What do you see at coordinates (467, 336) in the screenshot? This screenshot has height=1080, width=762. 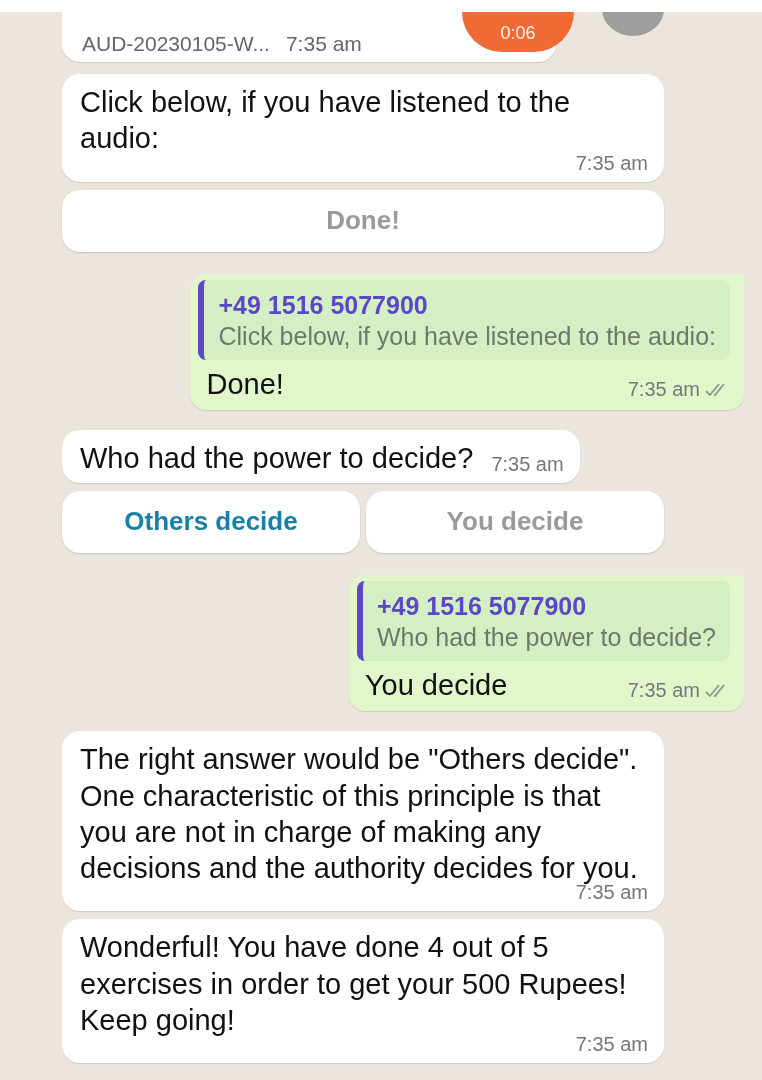 I see `quote-text: Click below, if you have listened to the audio:` at bounding box center [467, 336].